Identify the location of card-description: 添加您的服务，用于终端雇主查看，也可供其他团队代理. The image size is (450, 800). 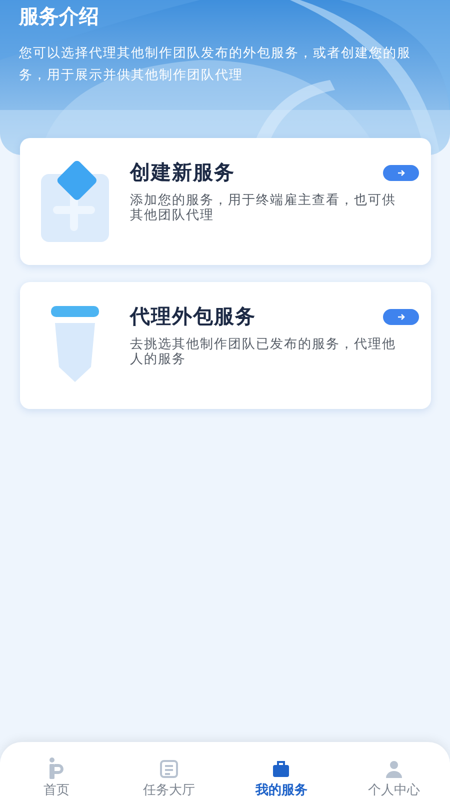
(263, 207).